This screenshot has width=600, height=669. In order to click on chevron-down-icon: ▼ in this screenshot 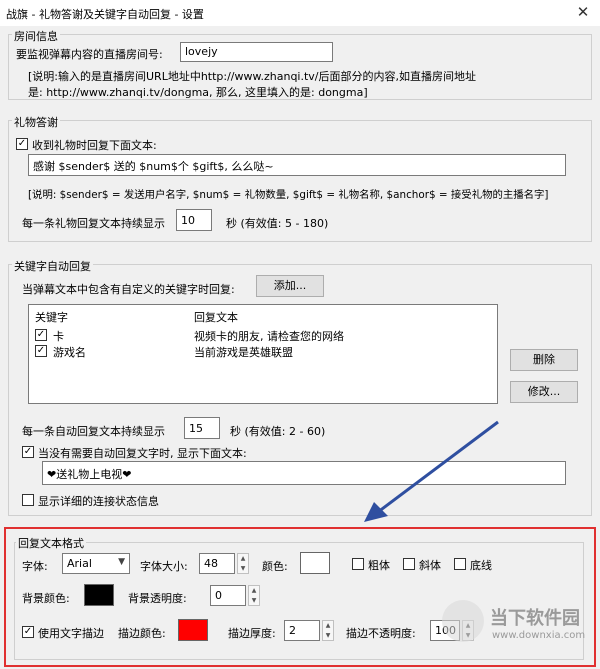, I will do `click(121, 562)`.